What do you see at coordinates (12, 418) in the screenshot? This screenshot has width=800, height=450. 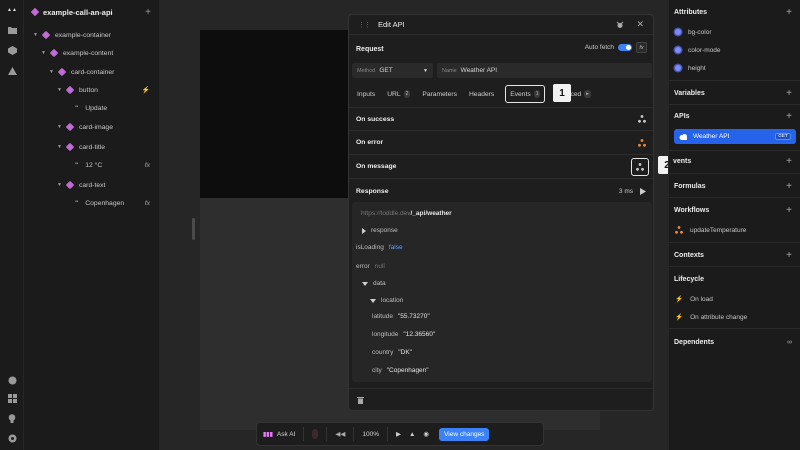 I see `bulb-icon` at bounding box center [12, 418].